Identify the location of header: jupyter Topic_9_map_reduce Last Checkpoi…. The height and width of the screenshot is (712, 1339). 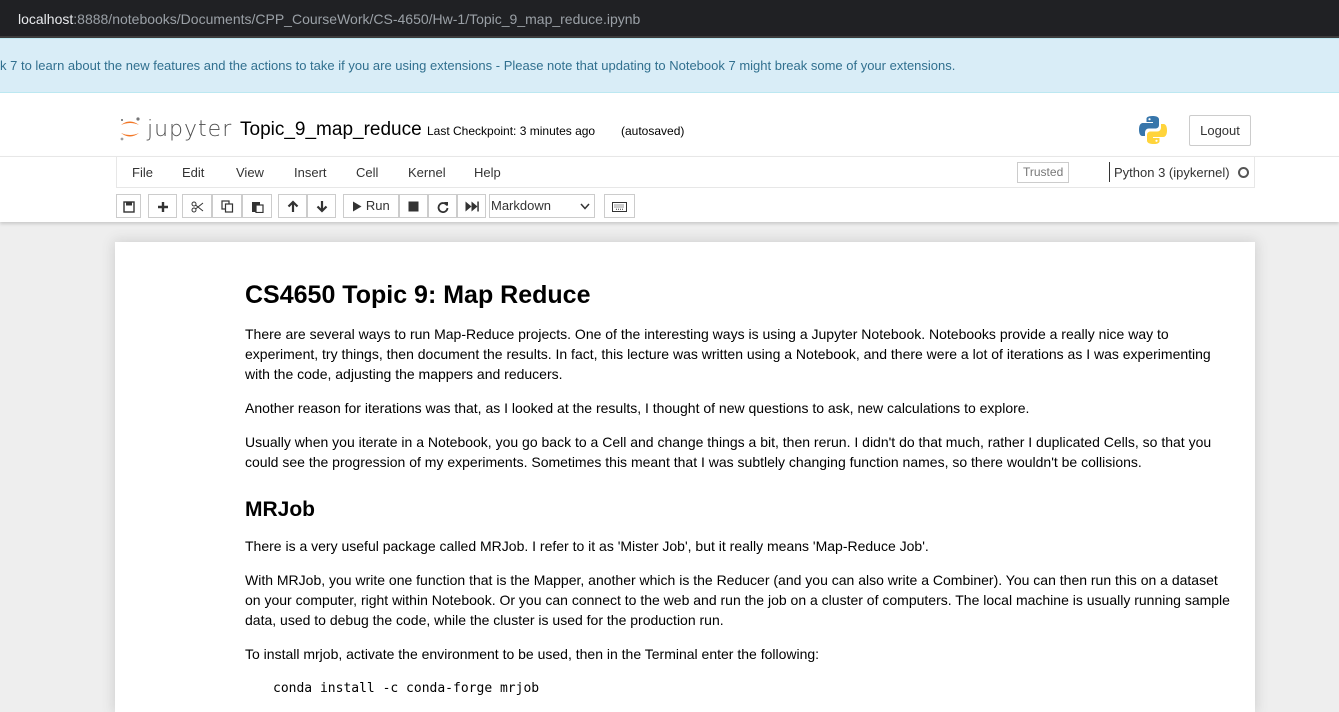
(669, 124).